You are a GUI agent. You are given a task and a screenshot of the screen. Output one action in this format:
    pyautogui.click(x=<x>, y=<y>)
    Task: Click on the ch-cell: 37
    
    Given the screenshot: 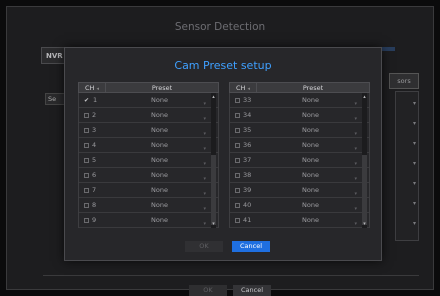 What is the action you would take?
    pyautogui.click(x=243, y=160)
    